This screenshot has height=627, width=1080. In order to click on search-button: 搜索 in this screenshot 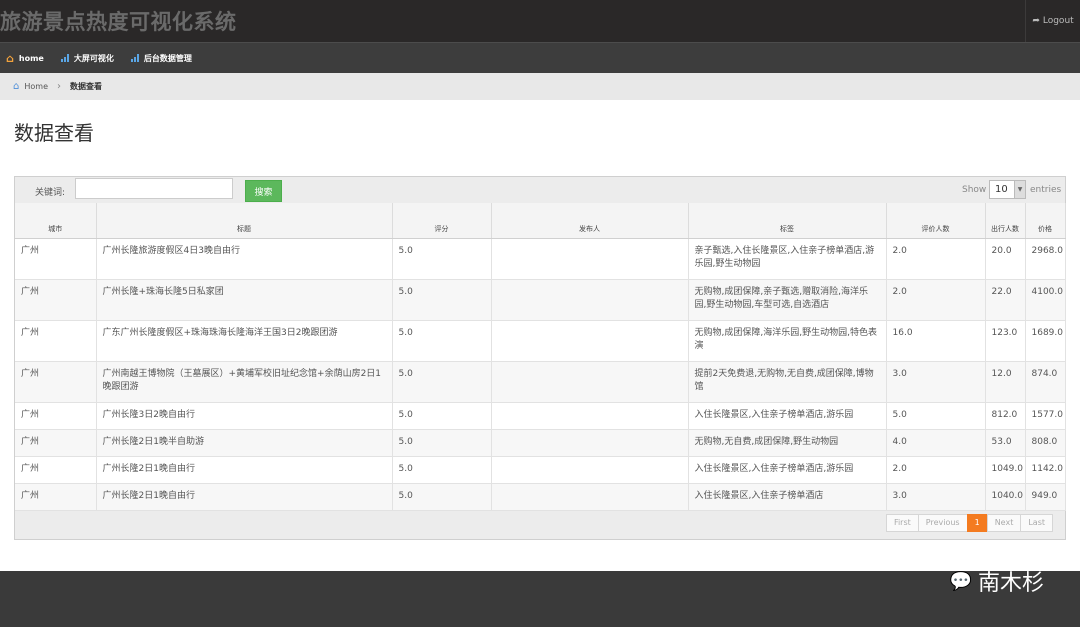, I will do `click(263, 191)`.